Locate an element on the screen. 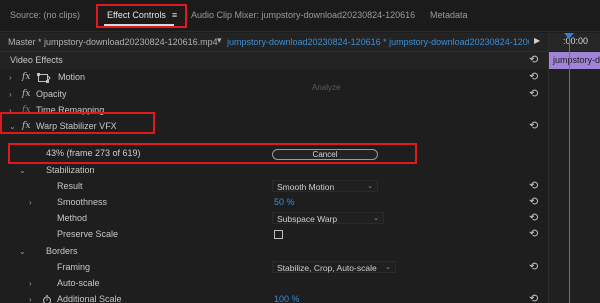 The height and width of the screenshot is (303, 600). borders-group-row: ⌄ Borders is located at coordinates (274, 251).